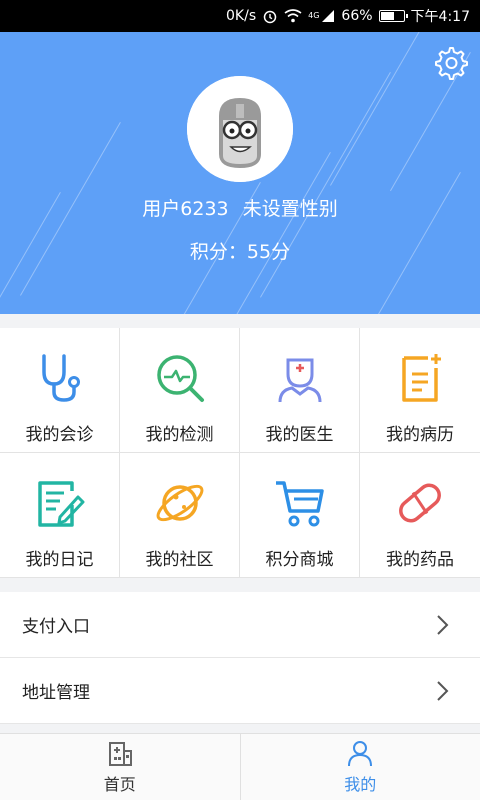 Image resolution: width=480 pixels, height=800 pixels. What do you see at coordinates (240, 625) in the screenshot?
I see `list-item-payment: 支付入口` at bounding box center [240, 625].